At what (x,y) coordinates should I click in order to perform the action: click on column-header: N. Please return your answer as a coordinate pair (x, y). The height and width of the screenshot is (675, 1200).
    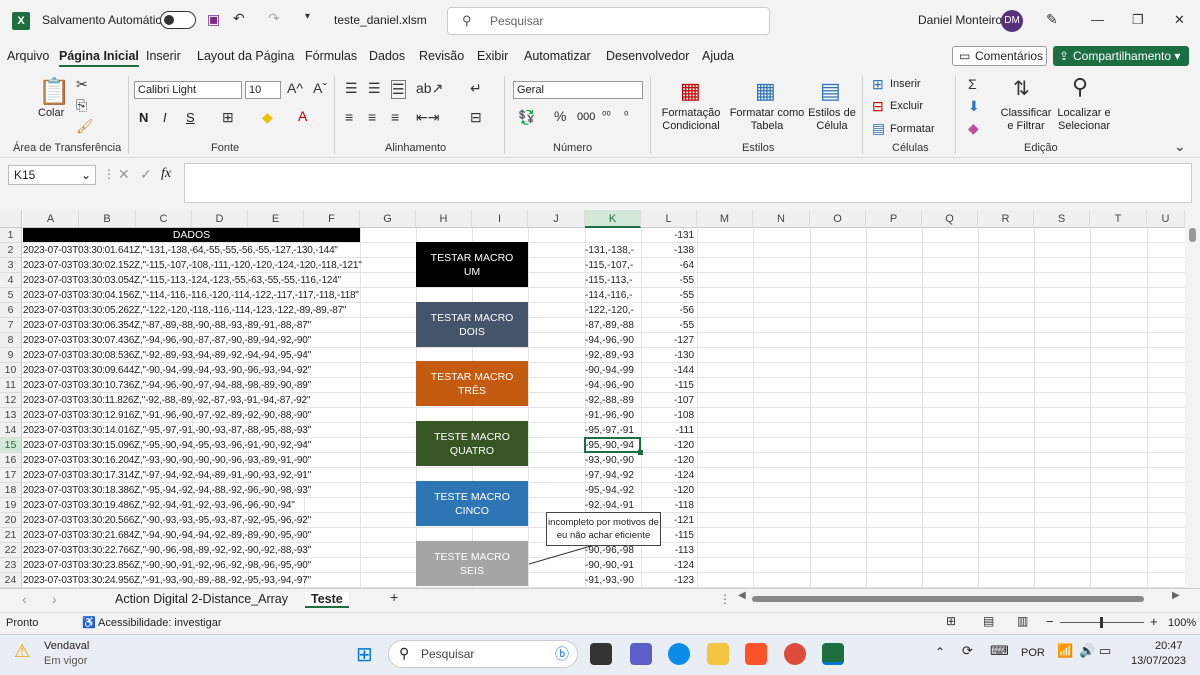
    Looking at the image, I should click on (781, 219).